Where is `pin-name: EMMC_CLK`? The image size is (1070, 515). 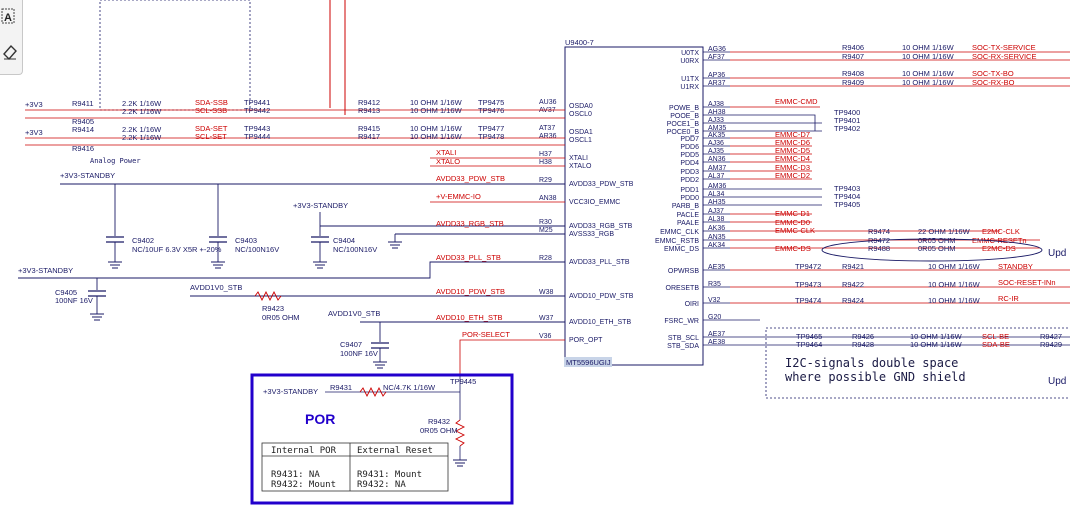 pin-name: EMMC_CLK is located at coordinates (679, 232).